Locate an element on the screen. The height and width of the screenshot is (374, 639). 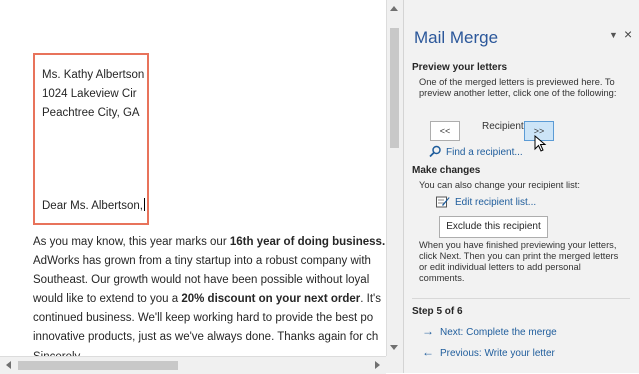
divider is located at coordinates (521, 298).